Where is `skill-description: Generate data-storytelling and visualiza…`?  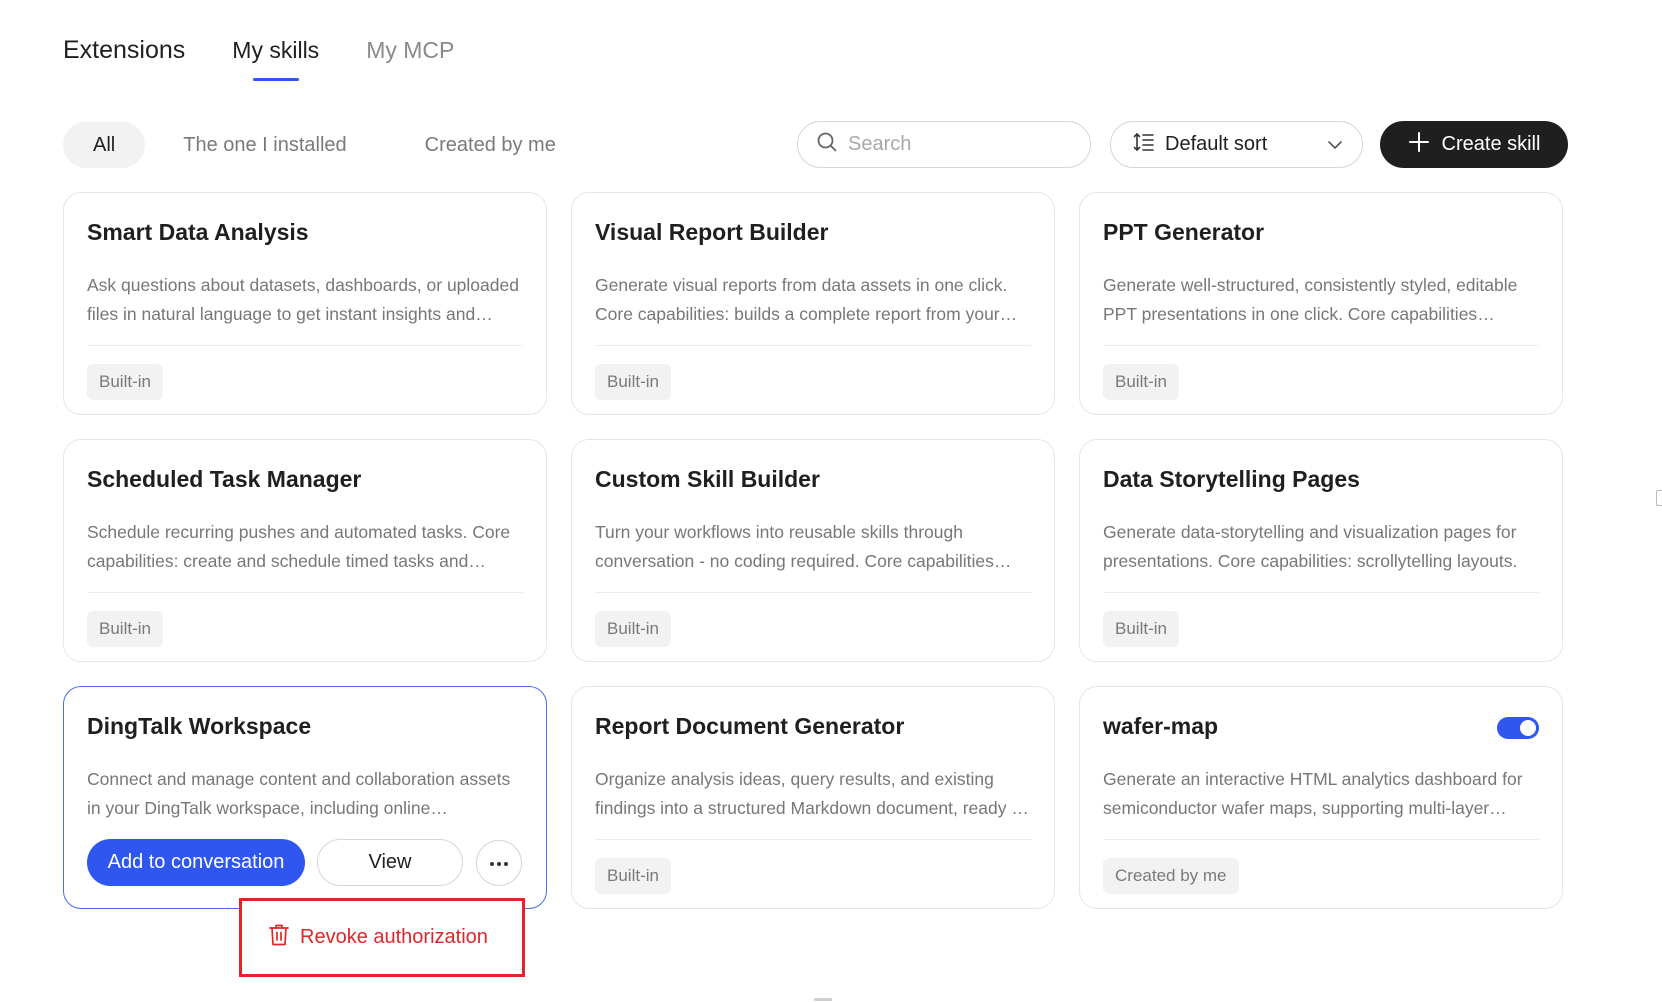 skill-description: Generate data-storytelling and visualiza… is located at coordinates (1310, 546).